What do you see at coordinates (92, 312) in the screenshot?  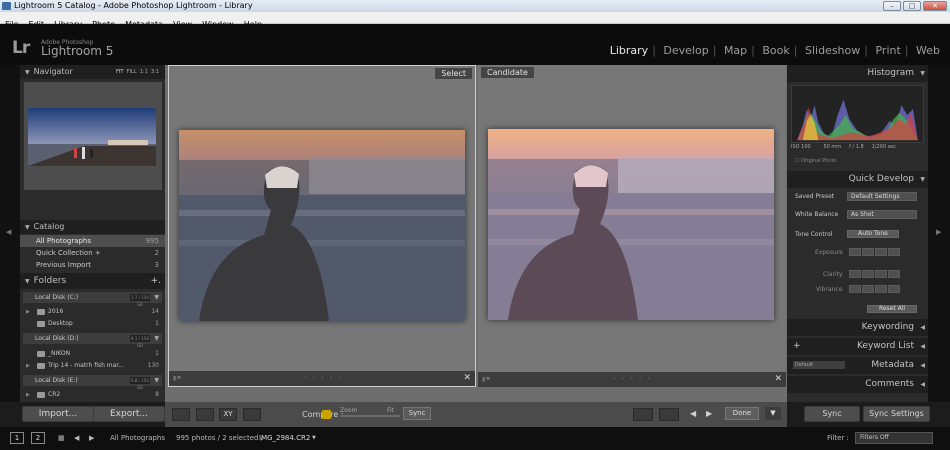 I see `folder-2016: ▶ 2016 14` at bounding box center [92, 312].